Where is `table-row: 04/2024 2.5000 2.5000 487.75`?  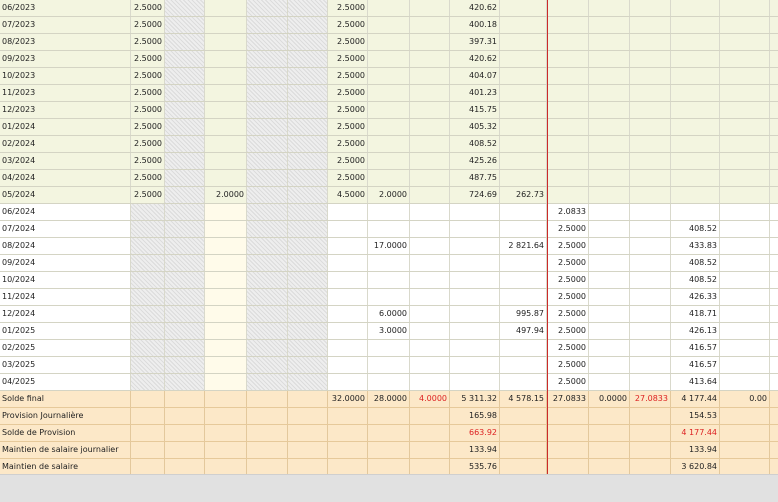 table-row: 04/2024 2.5000 2.5000 487.75 is located at coordinates (389, 178).